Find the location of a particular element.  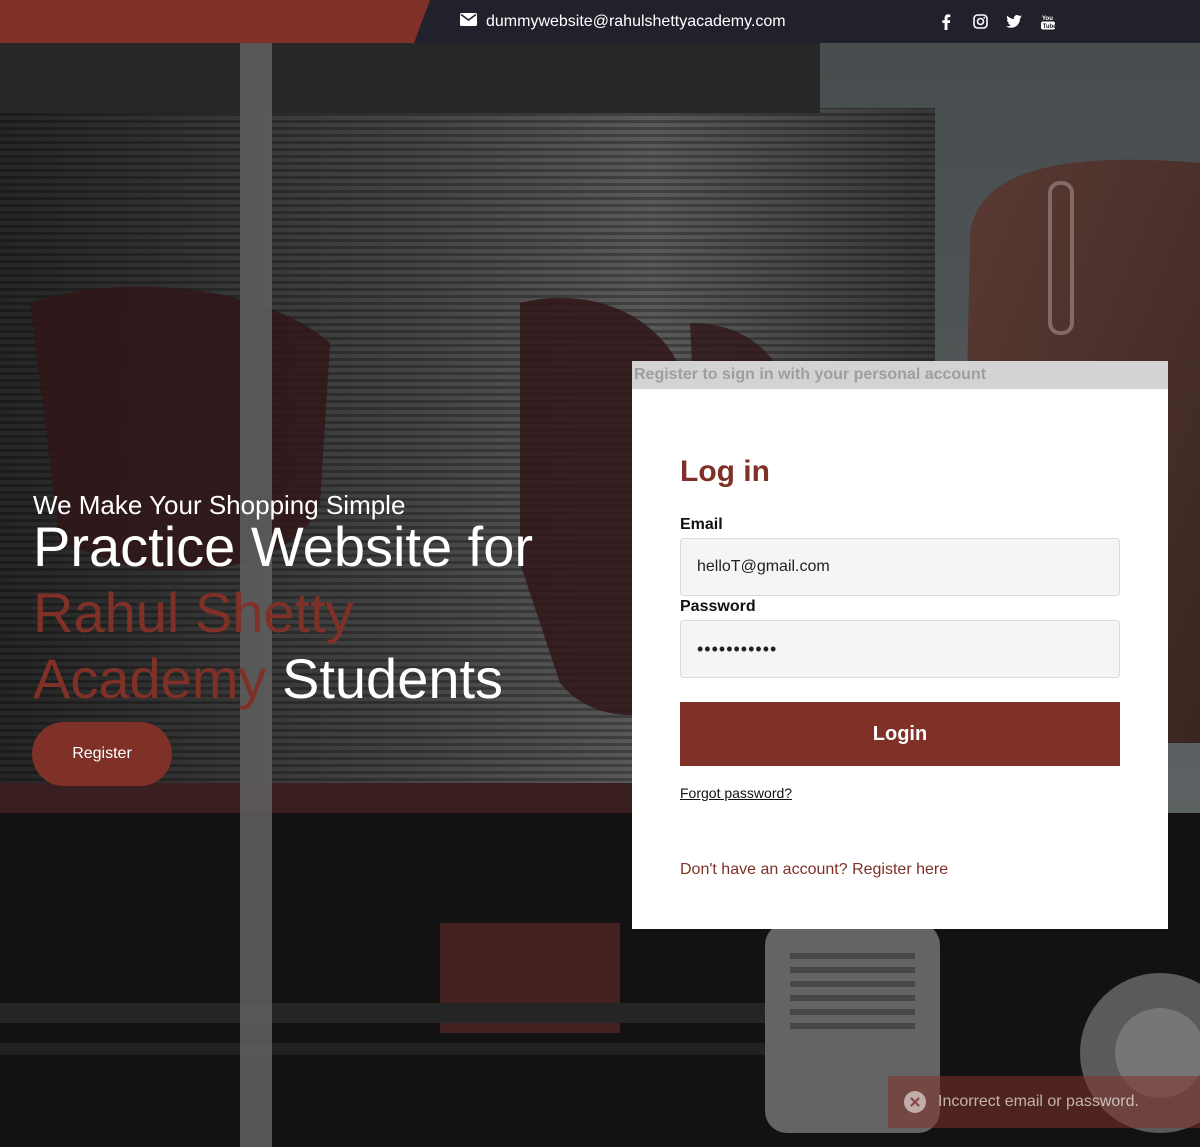

login-button: Login is located at coordinates (900, 734).